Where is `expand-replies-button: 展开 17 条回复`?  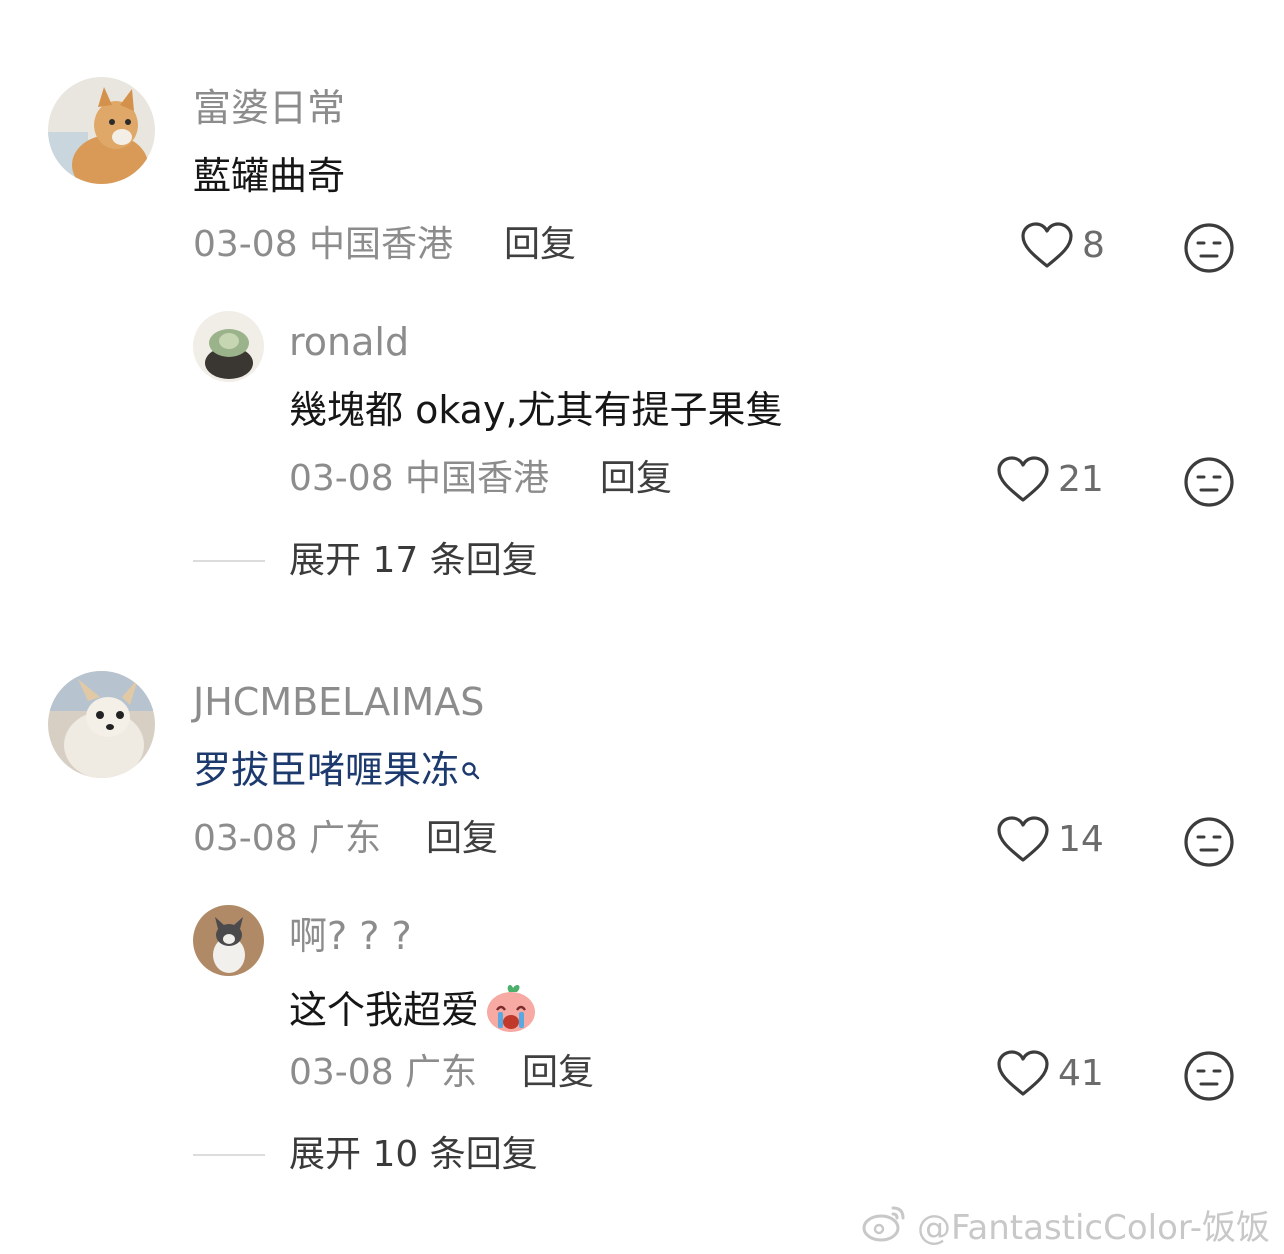 expand-replies-button: 展开 17 条回复 is located at coordinates (365, 561).